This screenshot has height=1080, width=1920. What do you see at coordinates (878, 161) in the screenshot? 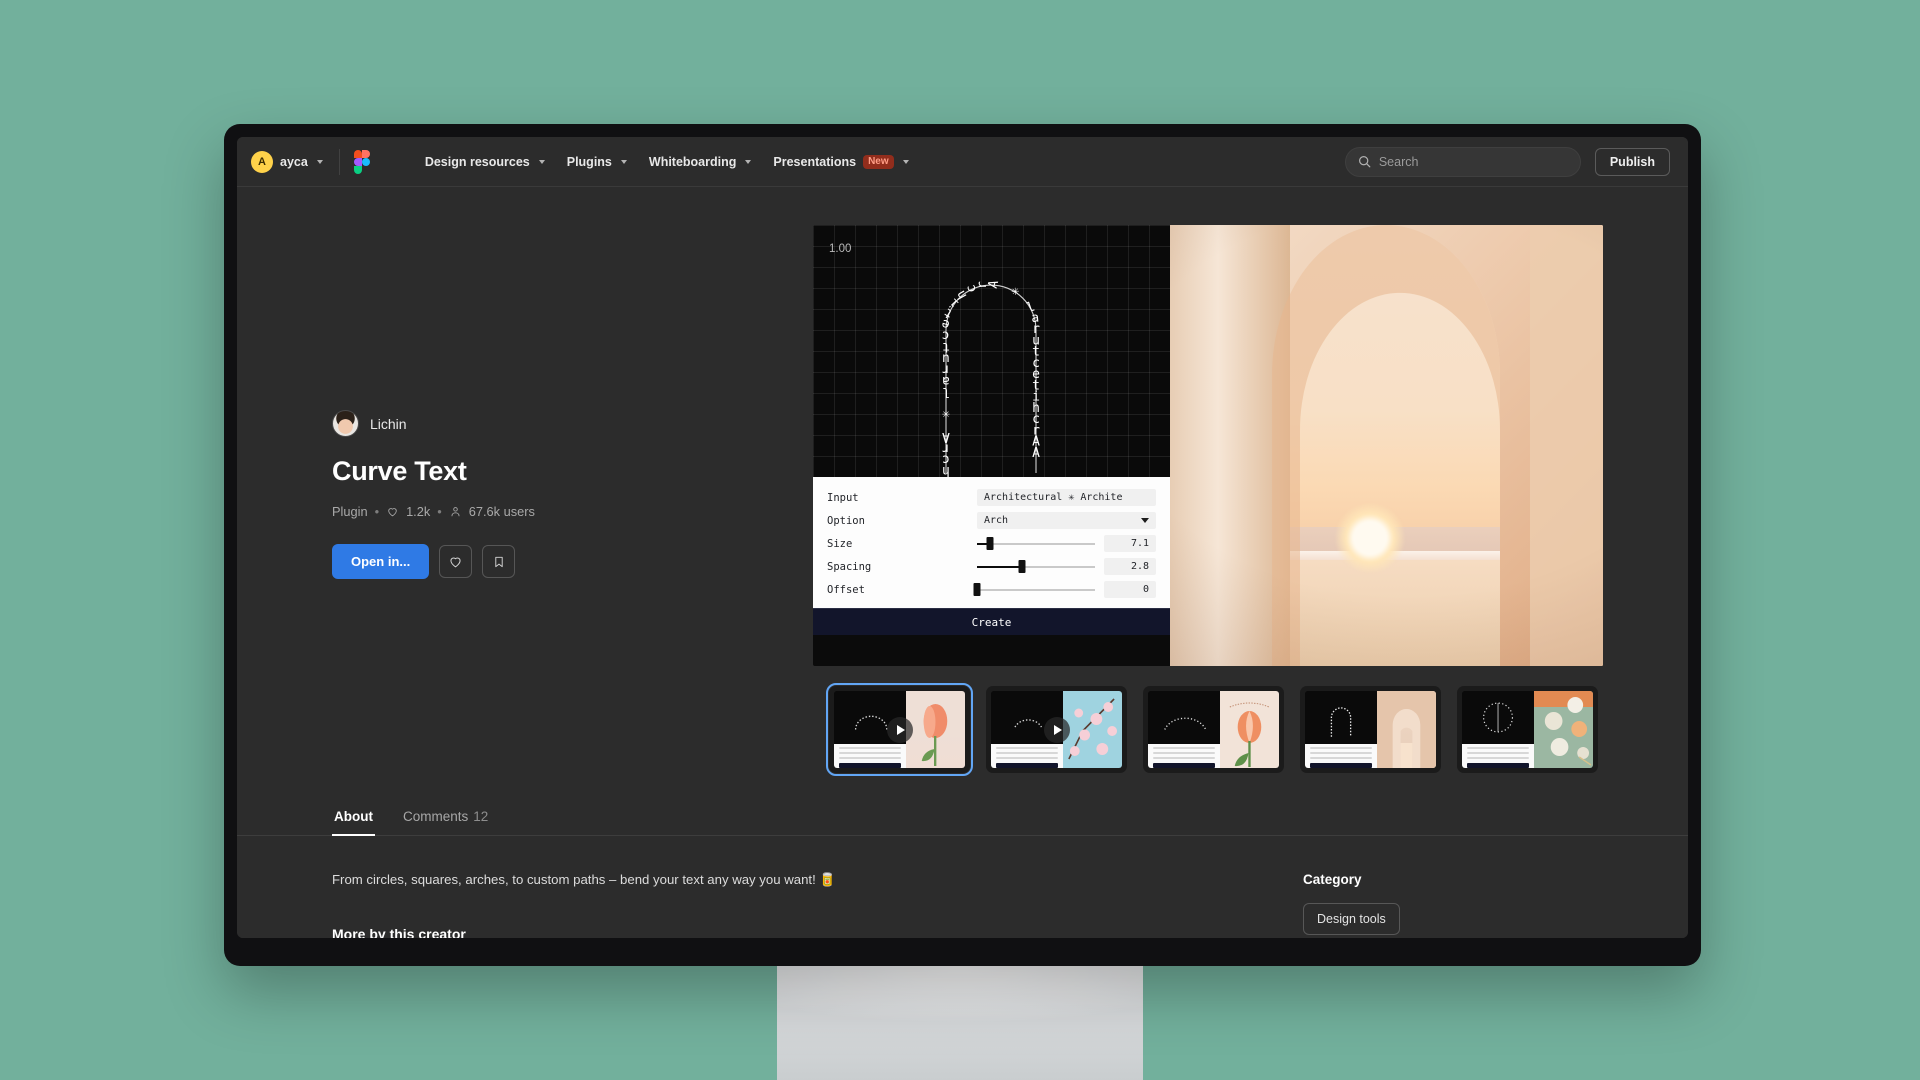
I see `status-badge-new: New` at bounding box center [878, 161].